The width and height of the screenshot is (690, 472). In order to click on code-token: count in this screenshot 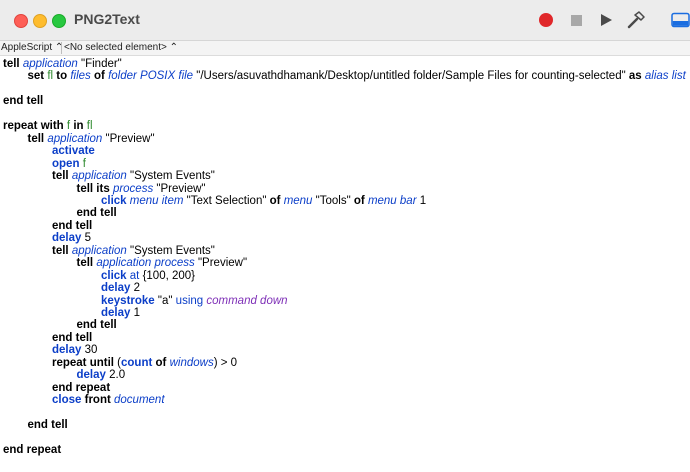, I will do `click(137, 362)`.